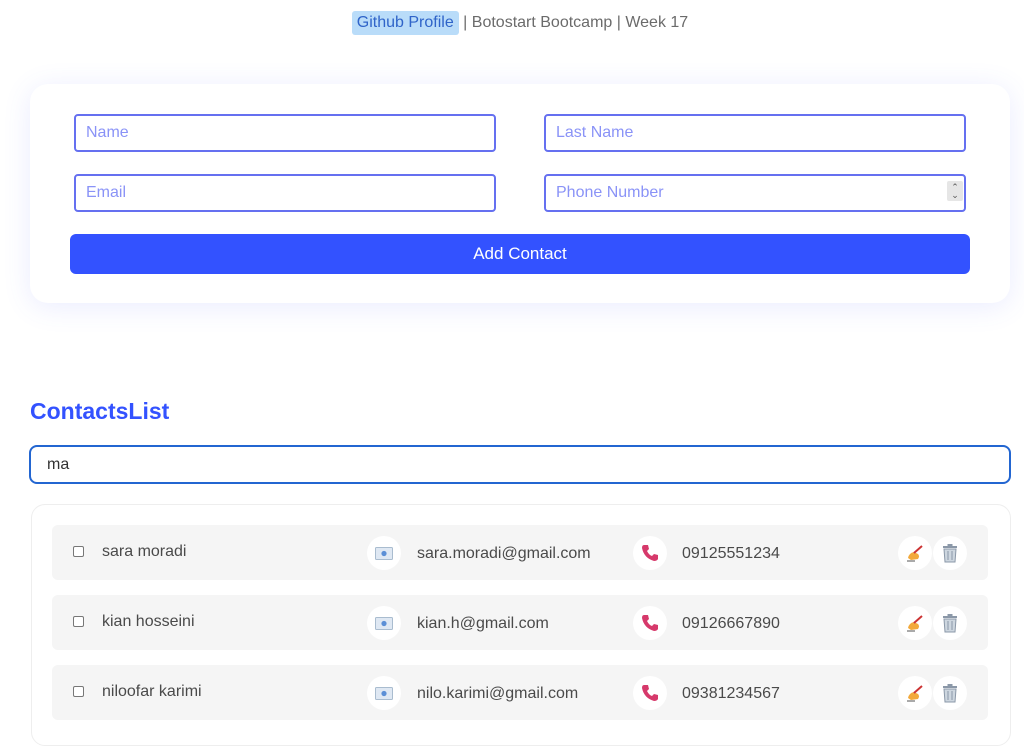 The height and width of the screenshot is (746, 1024). What do you see at coordinates (483, 623) in the screenshot?
I see `contact-email: kian.h@gmail.com` at bounding box center [483, 623].